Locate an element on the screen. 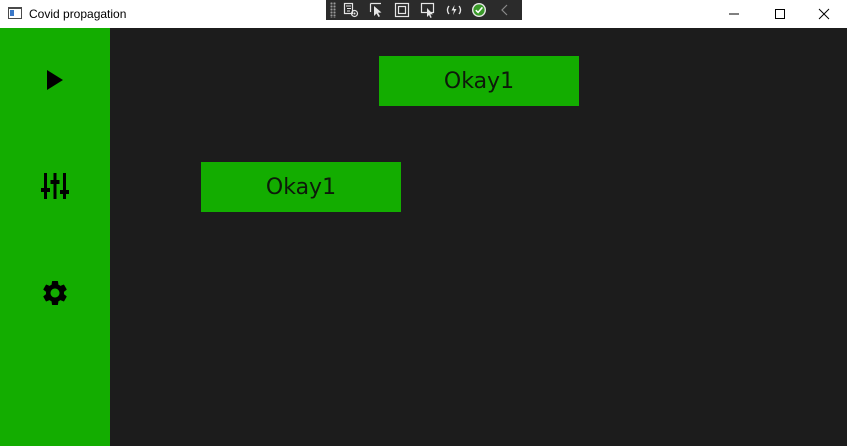  track-focused-element-button is located at coordinates (428, 10).